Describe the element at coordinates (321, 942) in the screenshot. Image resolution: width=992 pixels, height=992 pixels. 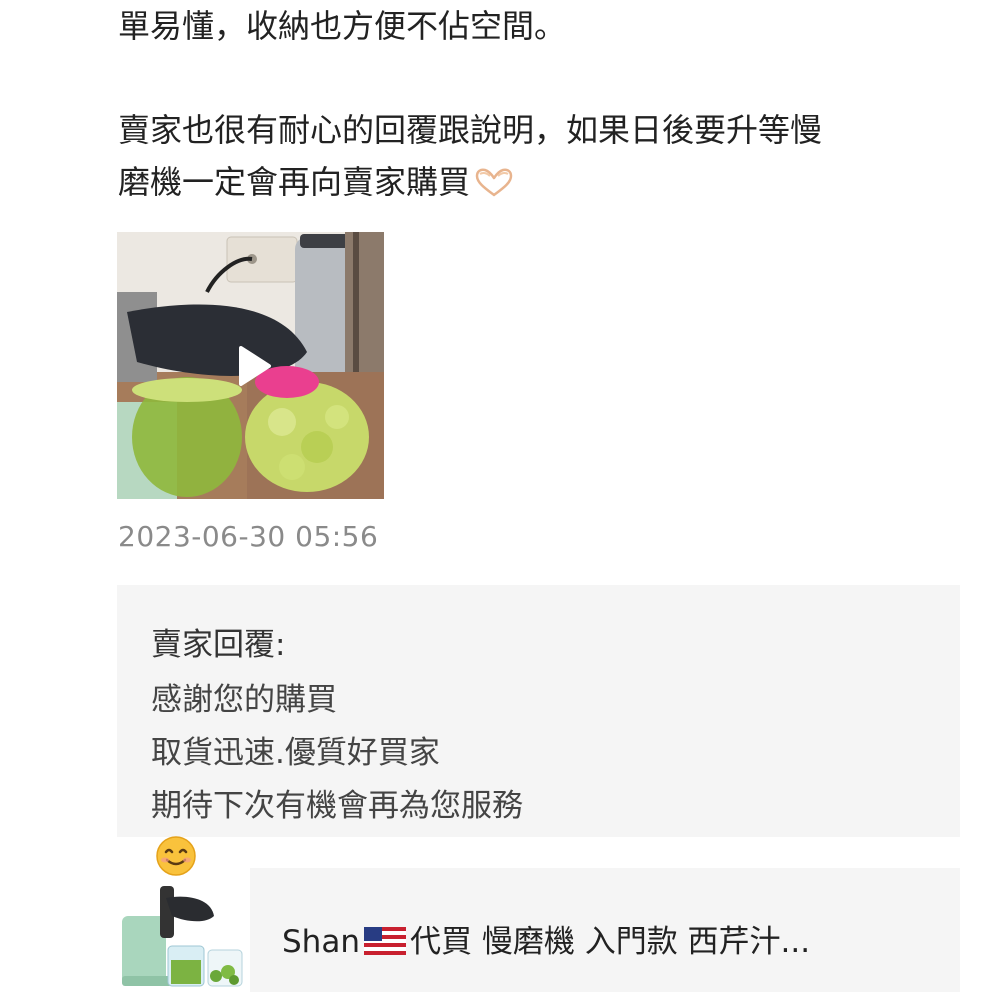
I see `product-title-prefix: Shan` at that location.